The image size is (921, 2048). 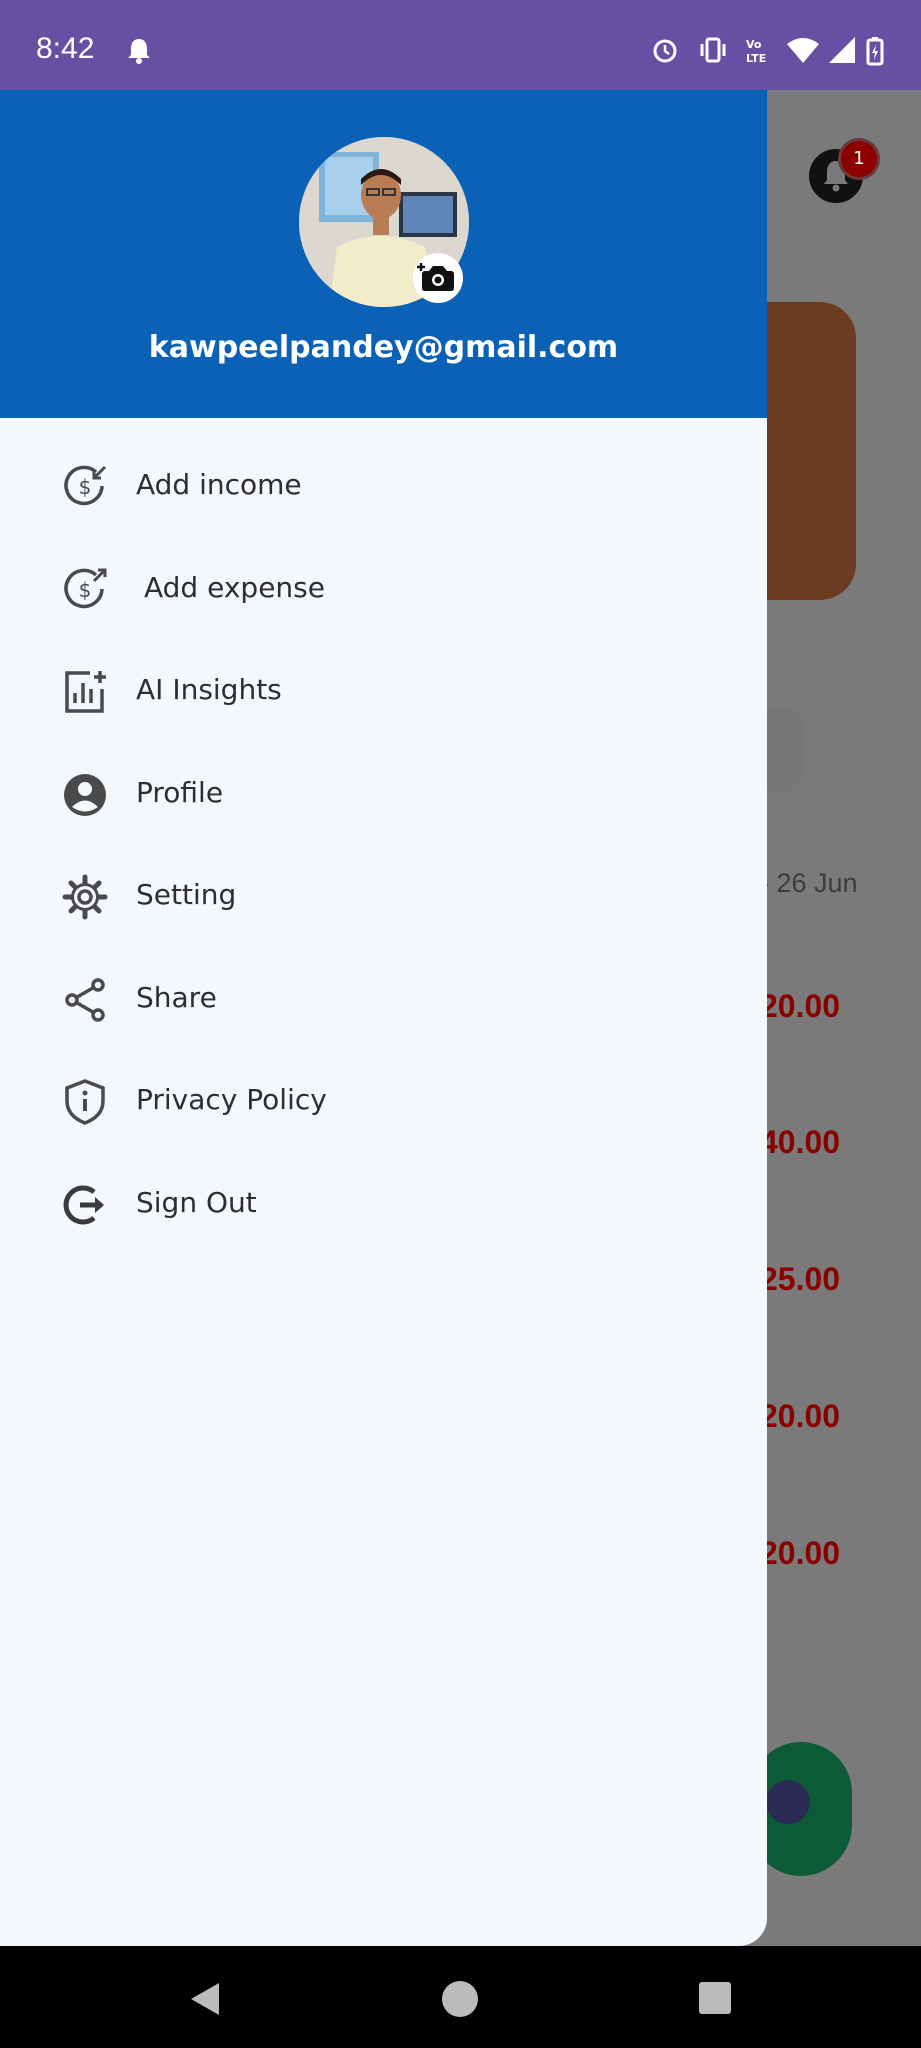 What do you see at coordinates (186, 894) in the screenshot?
I see `menu-item-label: Setting` at bounding box center [186, 894].